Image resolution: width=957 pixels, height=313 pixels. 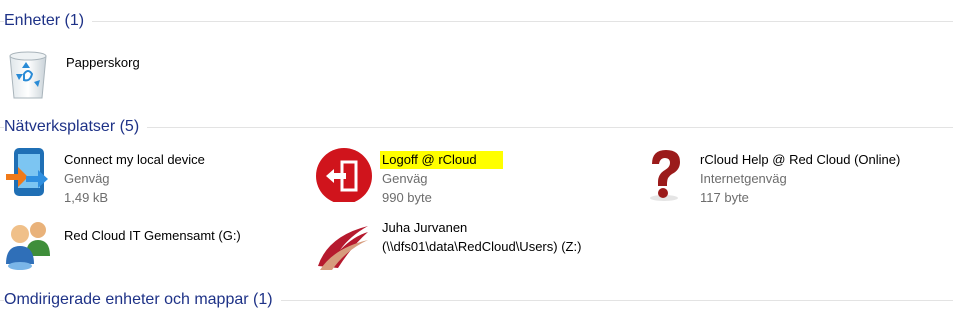 What do you see at coordinates (724, 197) in the screenshot?
I see `item-size: 117 byte` at bounding box center [724, 197].